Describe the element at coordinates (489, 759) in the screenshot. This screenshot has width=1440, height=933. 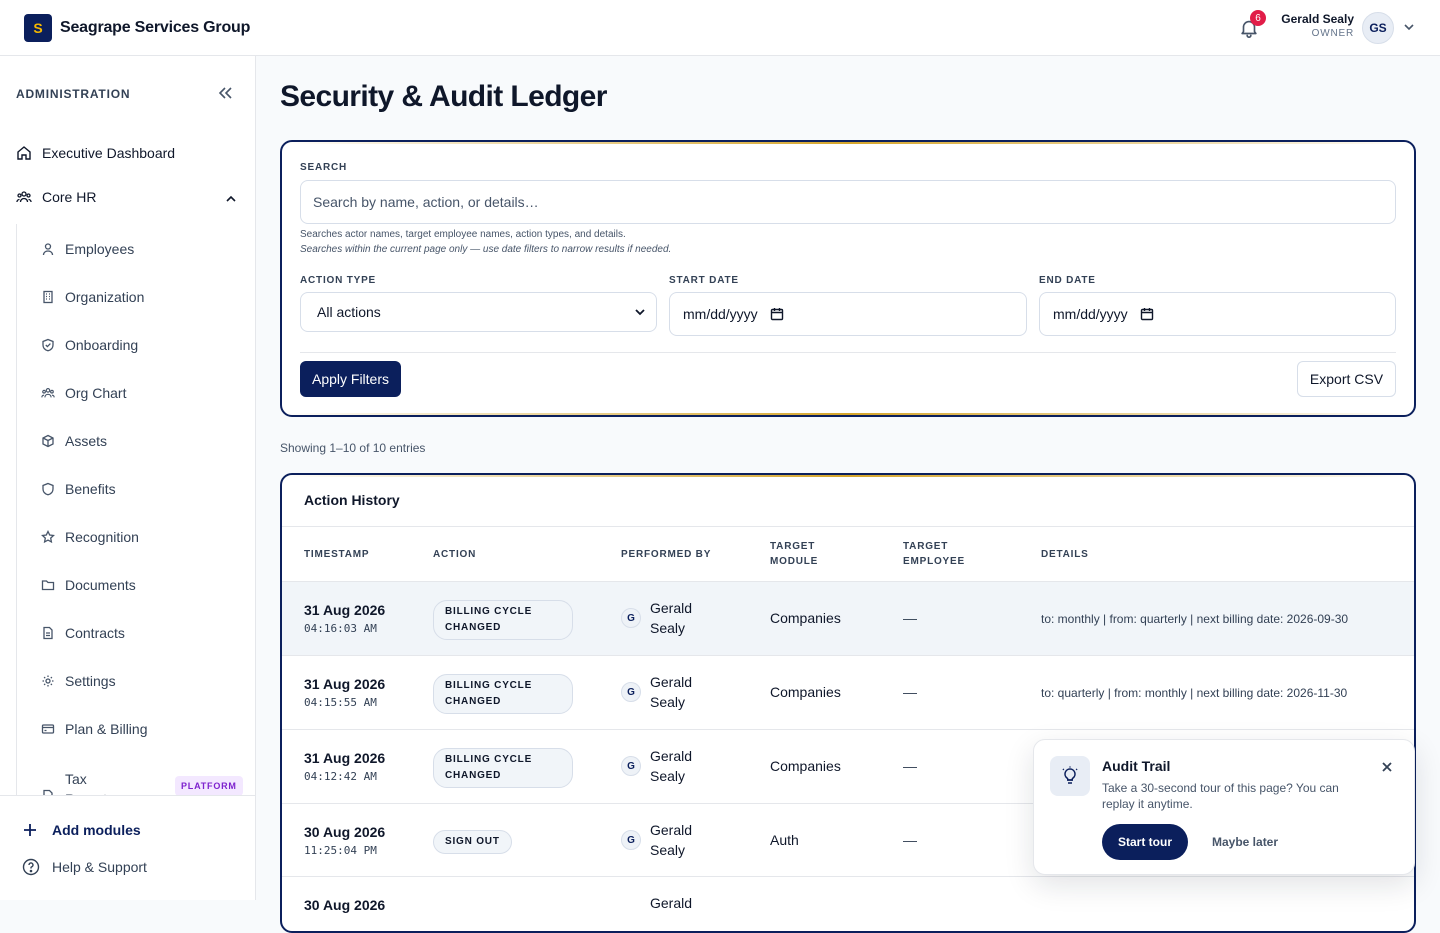
I see `action-text: BILLING CYCLE` at that location.